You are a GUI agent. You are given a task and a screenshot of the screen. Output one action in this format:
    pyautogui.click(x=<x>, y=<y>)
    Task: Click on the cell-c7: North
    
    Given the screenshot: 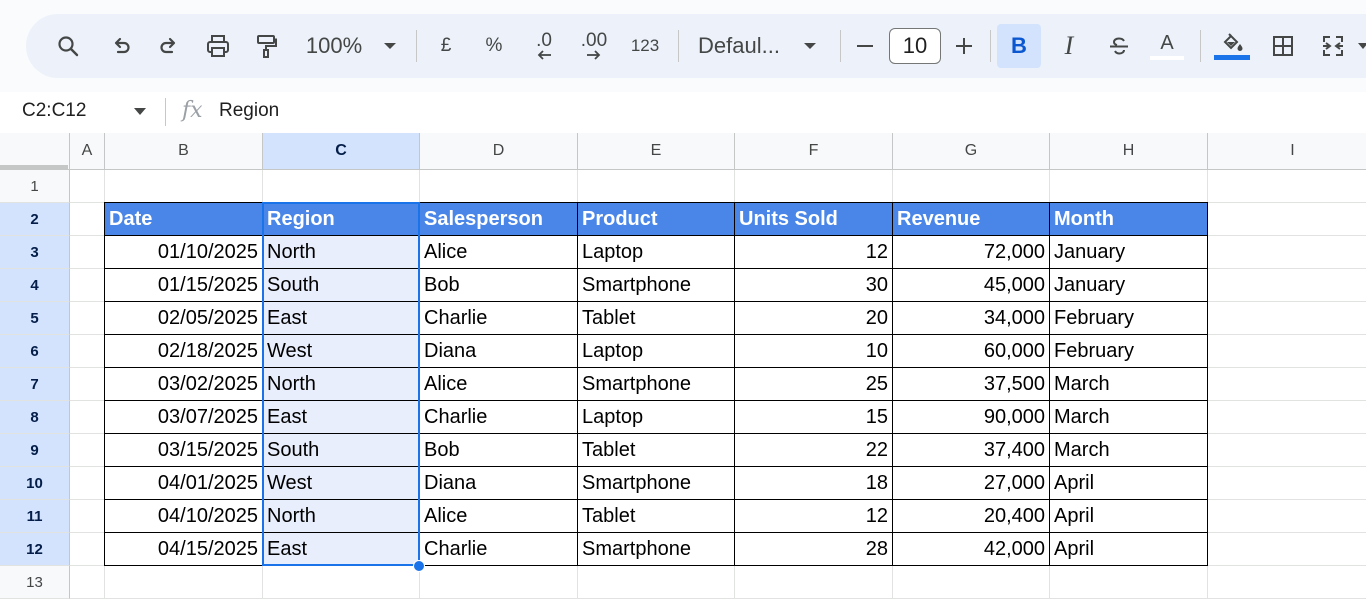 What is the action you would take?
    pyautogui.click(x=341, y=384)
    